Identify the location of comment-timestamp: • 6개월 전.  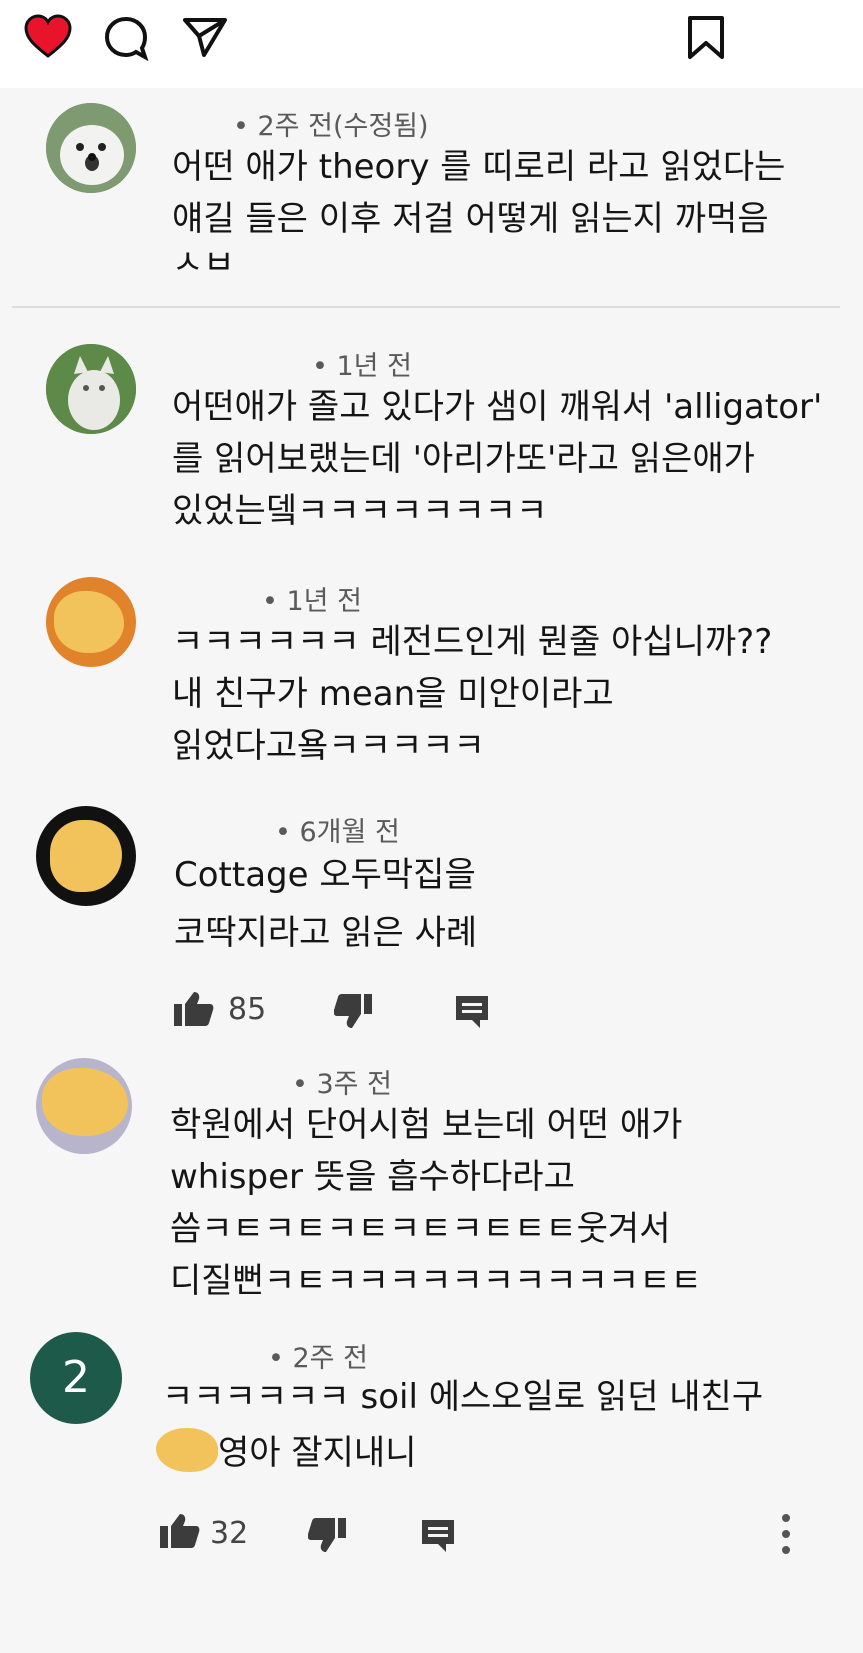
(337, 832).